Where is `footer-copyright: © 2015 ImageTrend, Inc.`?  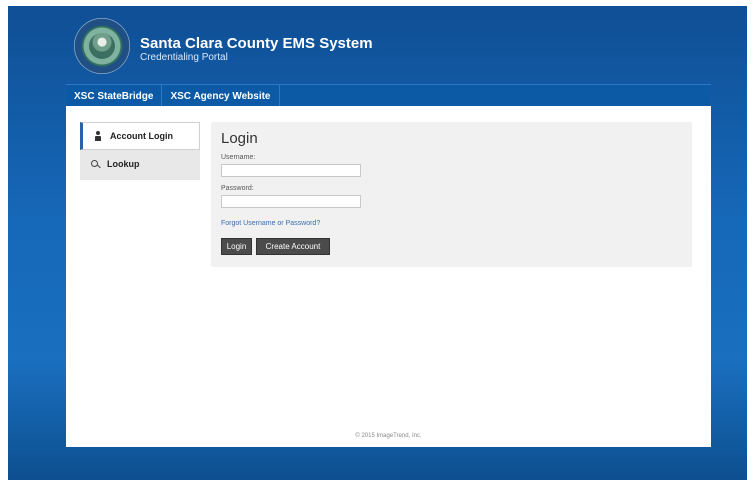 footer-copyright: © 2015 ImageTrend, Inc. is located at coordinates (388, 436).